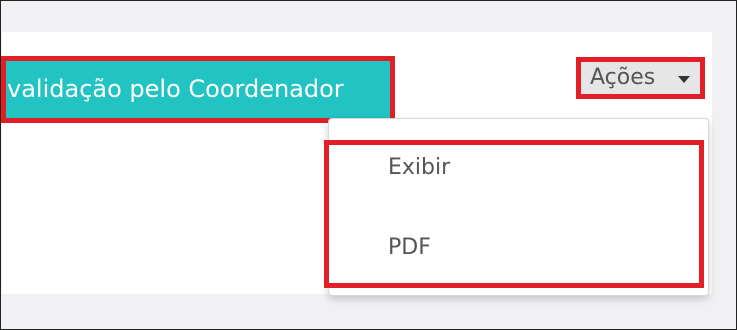 This screenshot has height=330, width=737. Describe the element at coordinates (369, 17) in the screenshot. I see `top-bar` at that location.